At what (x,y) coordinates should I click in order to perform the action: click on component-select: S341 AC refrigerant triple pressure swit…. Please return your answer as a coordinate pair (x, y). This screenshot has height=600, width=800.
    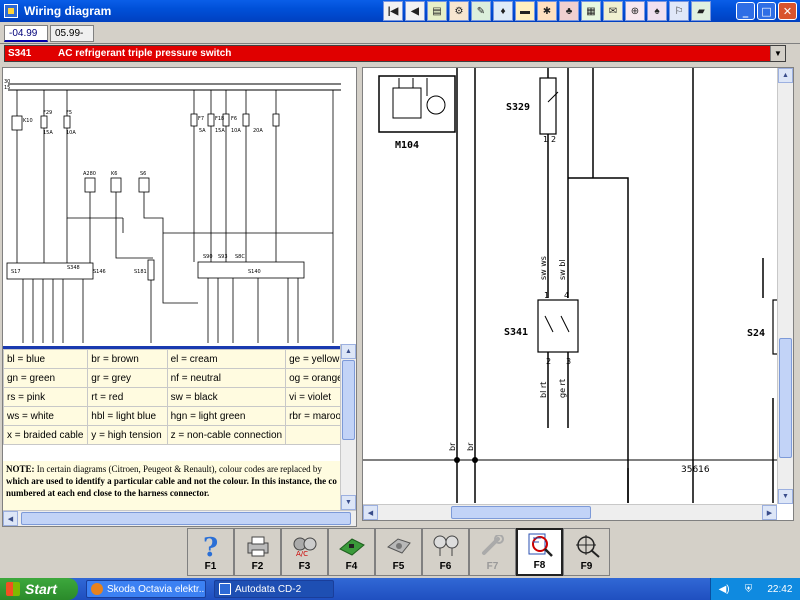
    Looking at the image, I should click on (395, 53).